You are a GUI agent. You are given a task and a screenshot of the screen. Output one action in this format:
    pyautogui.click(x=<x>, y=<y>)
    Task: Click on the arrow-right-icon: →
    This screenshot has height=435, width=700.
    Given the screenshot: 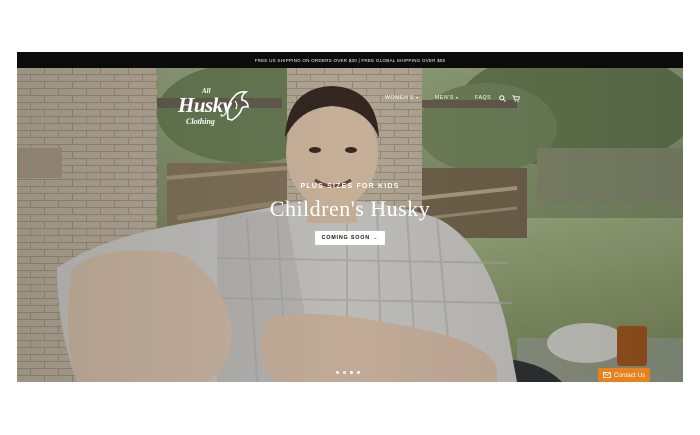 What is the action you would take?
    pyautogui.click(x=375, y=238)
    